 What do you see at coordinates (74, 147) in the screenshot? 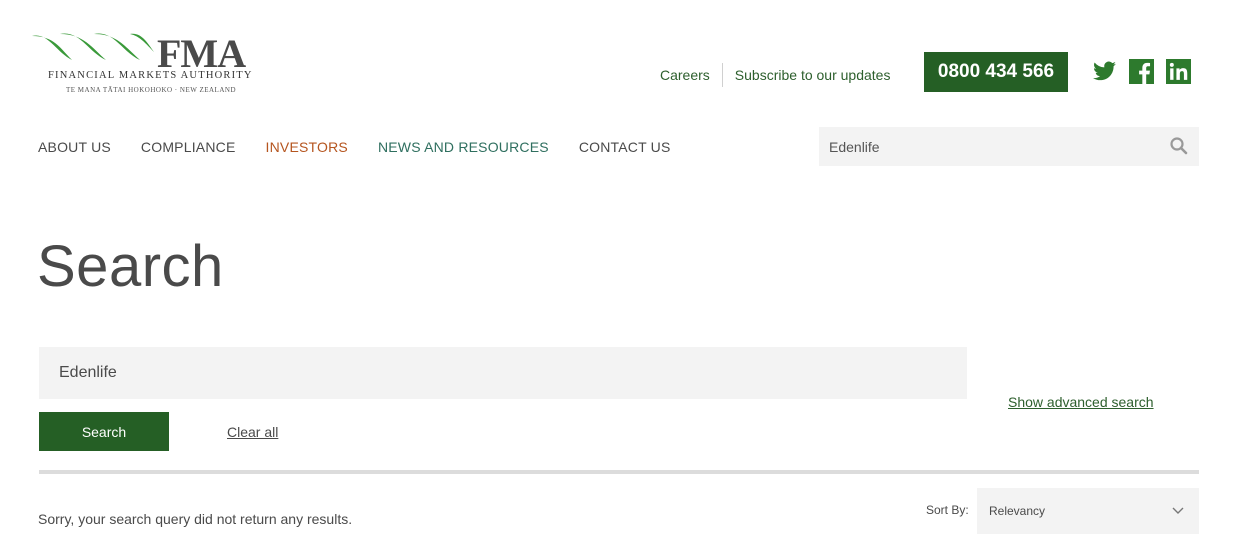
I see `nav-about-us: ABOUT US` at bounding box center [74, 147].